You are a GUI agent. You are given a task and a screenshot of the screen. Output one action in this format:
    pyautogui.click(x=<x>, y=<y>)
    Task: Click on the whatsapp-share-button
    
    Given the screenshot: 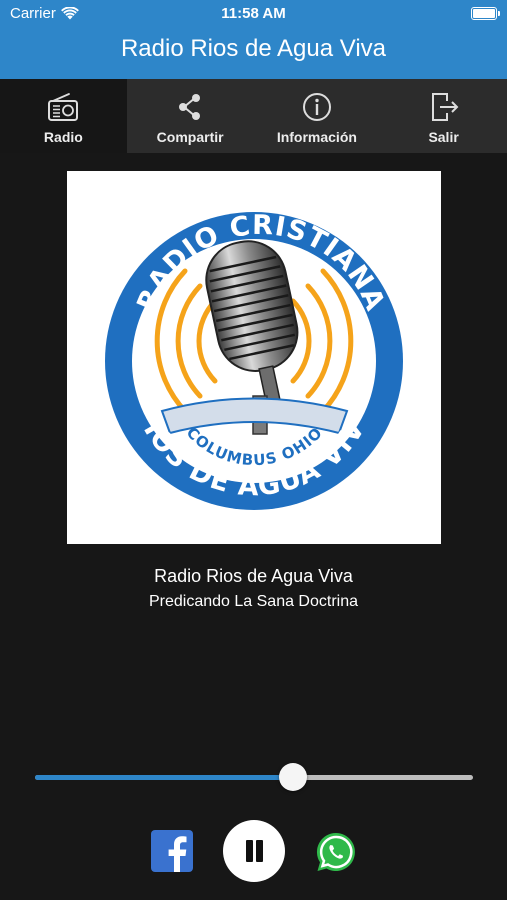 What is the action you would take?
    pyautogui.click(x=336, y=852)
    